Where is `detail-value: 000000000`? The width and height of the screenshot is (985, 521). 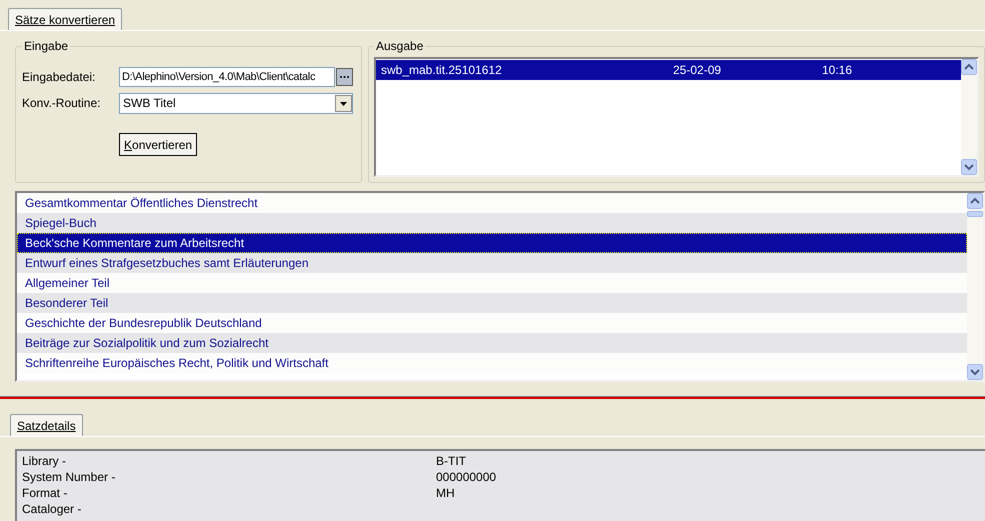
detail-value: 000000000 is located at coordinates (466, 477).